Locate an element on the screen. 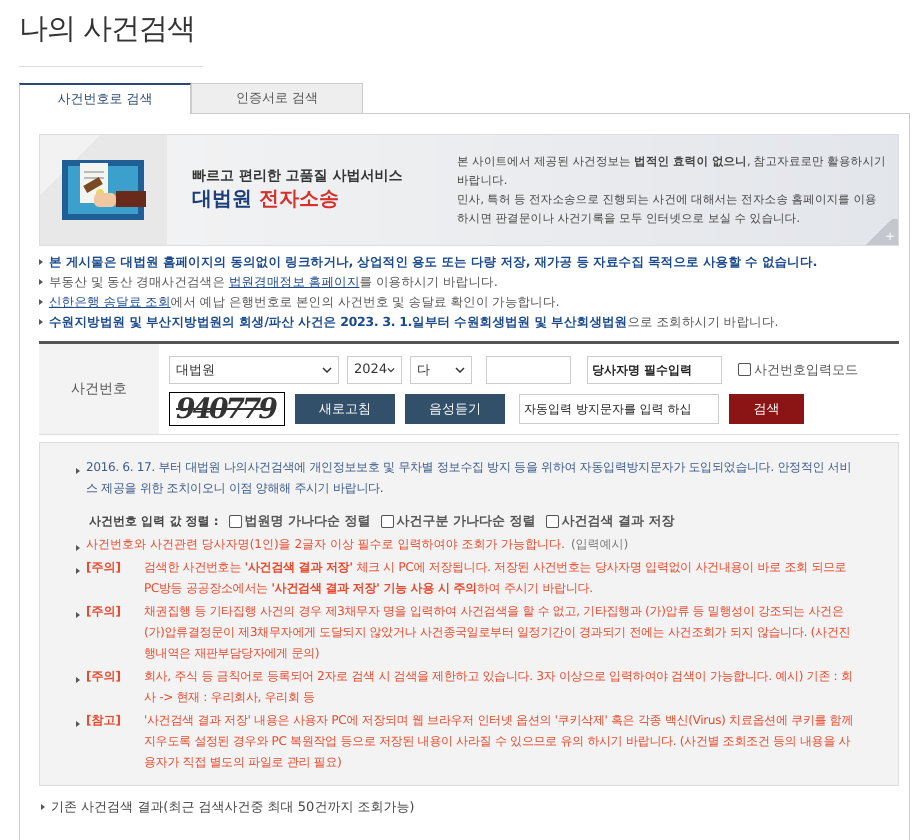 This screenshot has width=922, height=840. notice-text: 수원지방법원 및 부산지방법원의 회생/파산 사건은 2023. 3. 1.일부터 수원회생법원 및 부산회생법원으로 조회하시기 바랍니다. is located at coordinates (413, 322).